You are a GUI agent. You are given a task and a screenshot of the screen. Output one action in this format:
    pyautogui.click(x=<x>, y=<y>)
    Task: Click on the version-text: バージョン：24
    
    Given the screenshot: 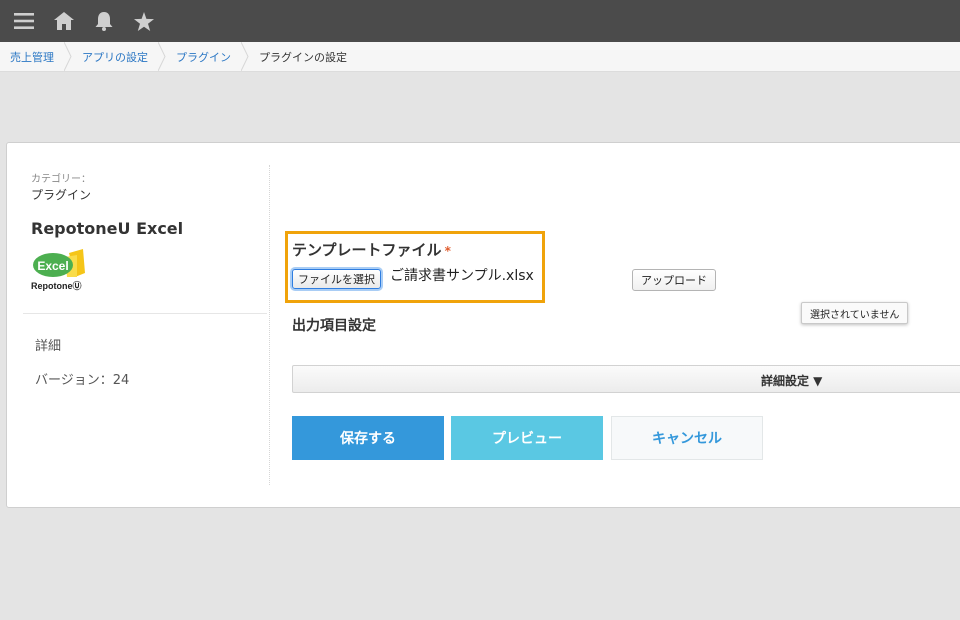 What is the action you would take?
    pyautogui.click(x=82, y=380)
    